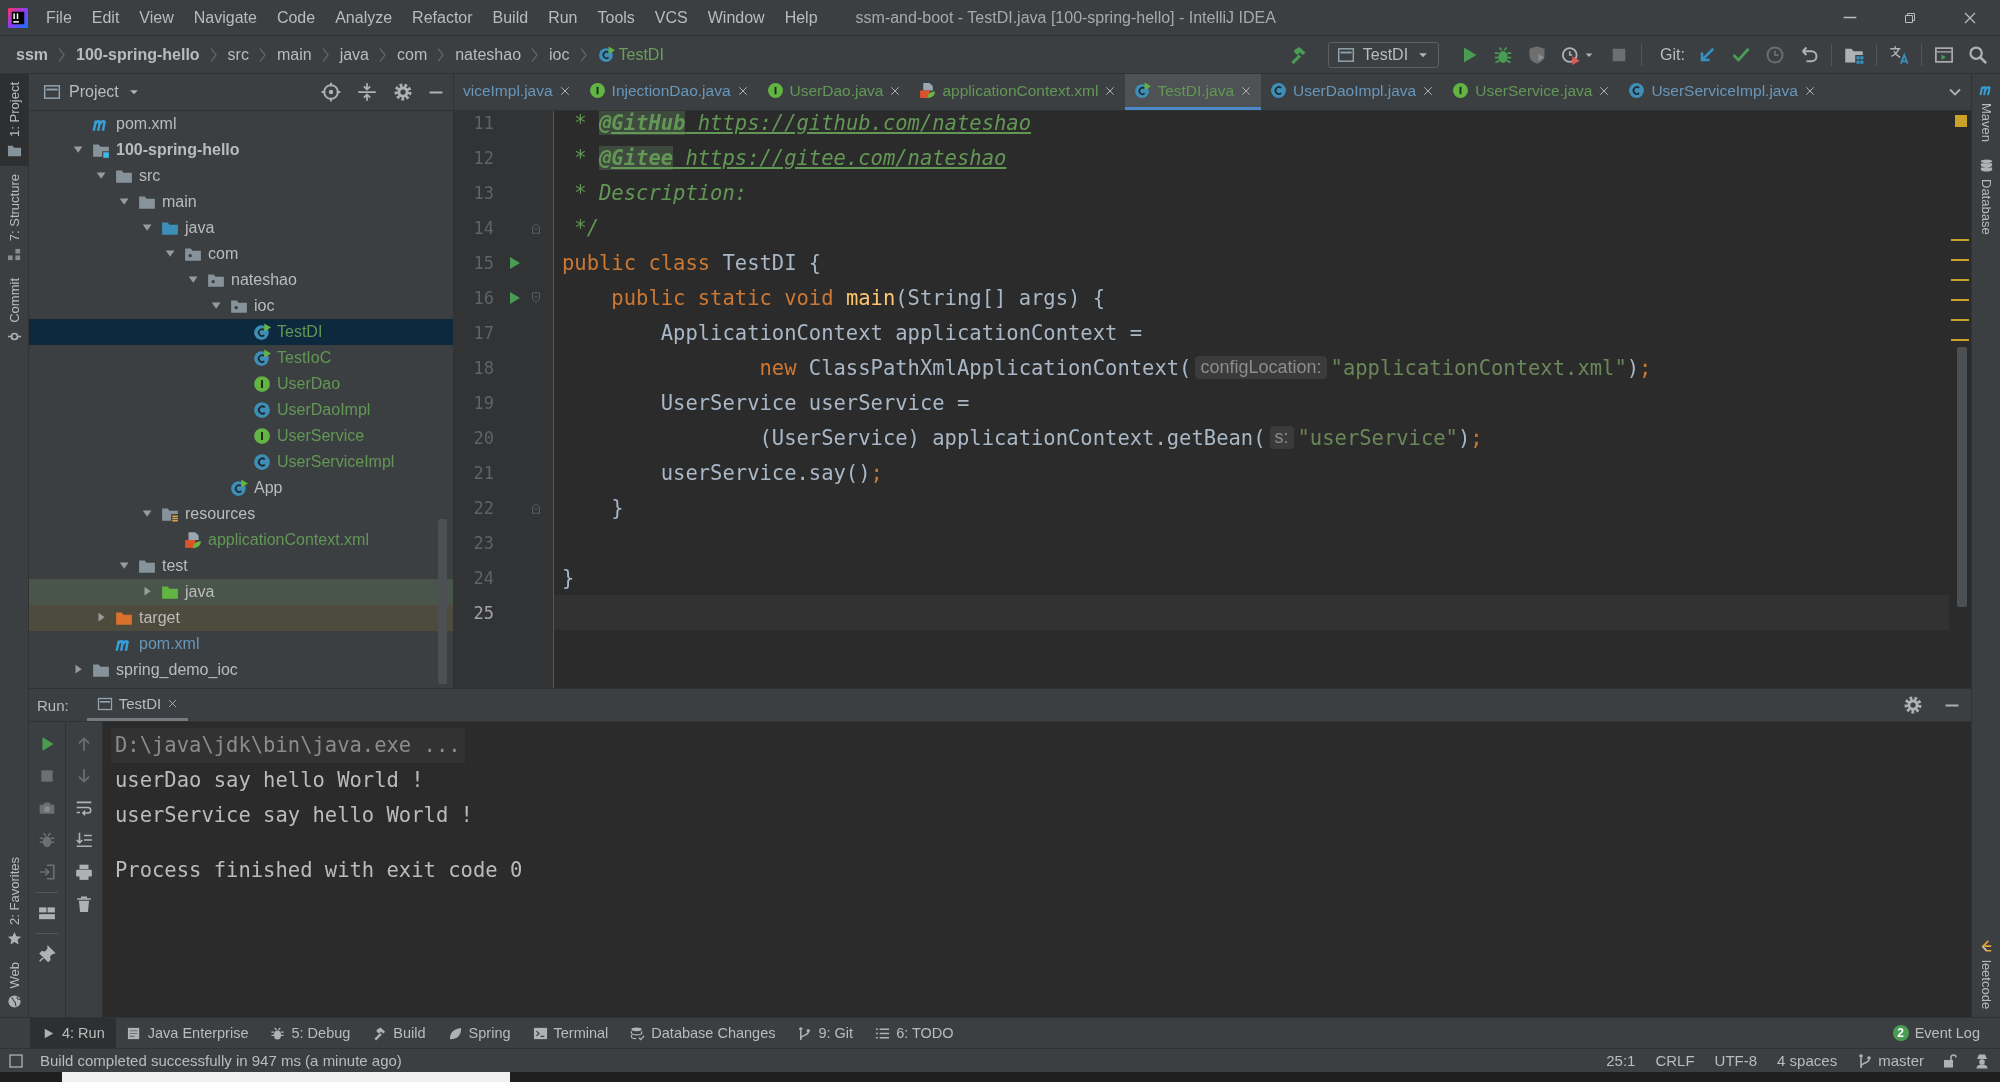 This screenshot has width=2000, height=1082. What do you see at coordinates (1807, 1060) in the screenshot?
I see `status-item: 4 spaces` at bounding box center [1807, 1060].